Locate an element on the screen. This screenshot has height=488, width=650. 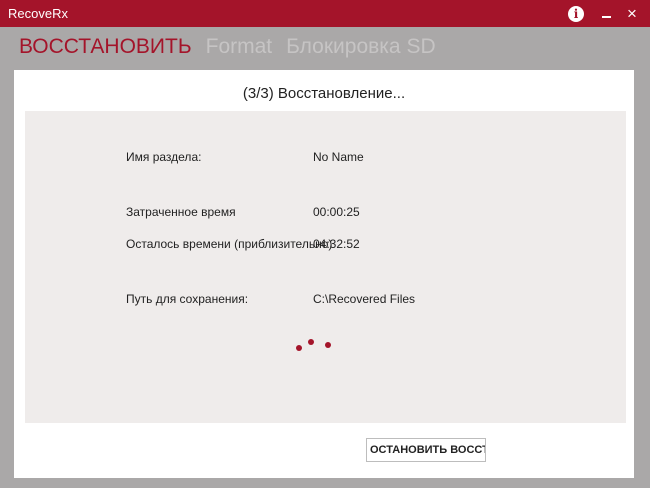
elapsed-time-label: Затраченное время is located at coordinates (181, 212).